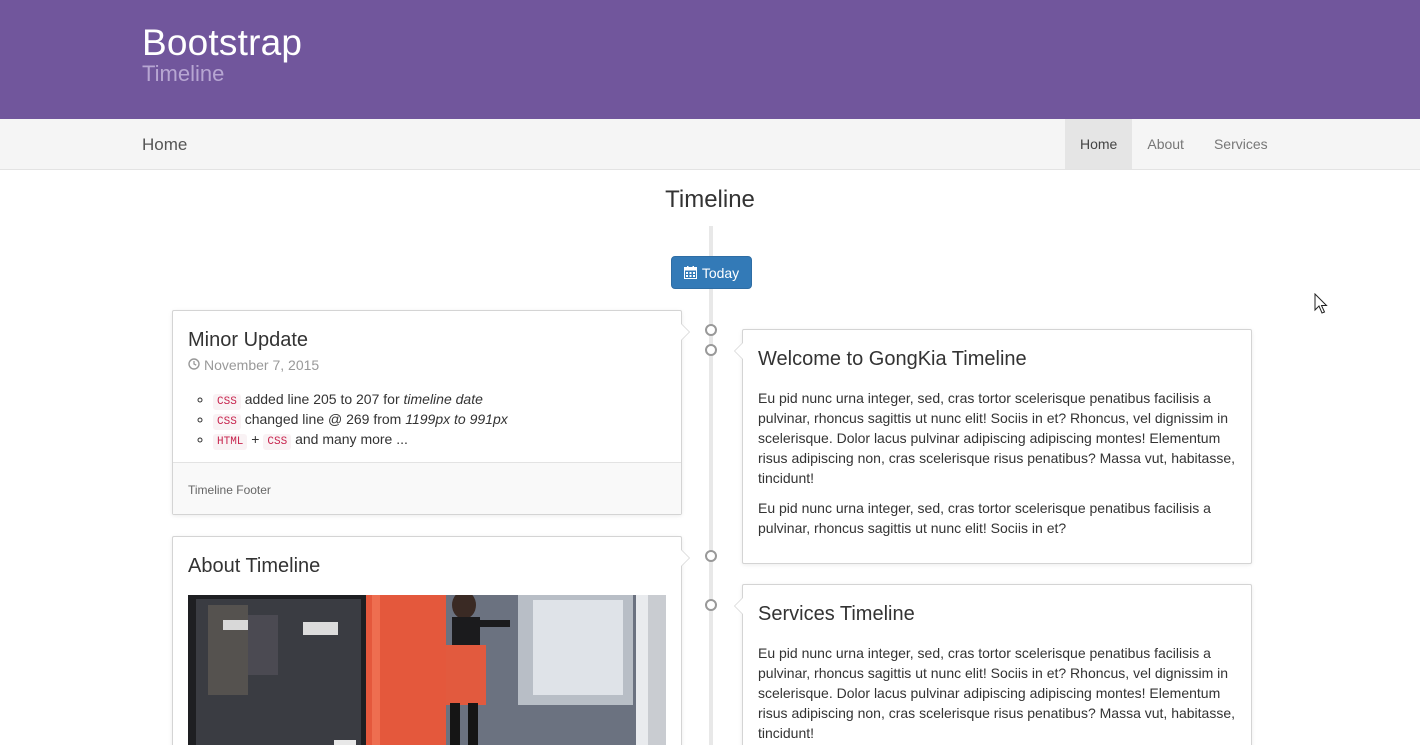  I want to click on panel-date: November 7, 2015, so click(253, 365).